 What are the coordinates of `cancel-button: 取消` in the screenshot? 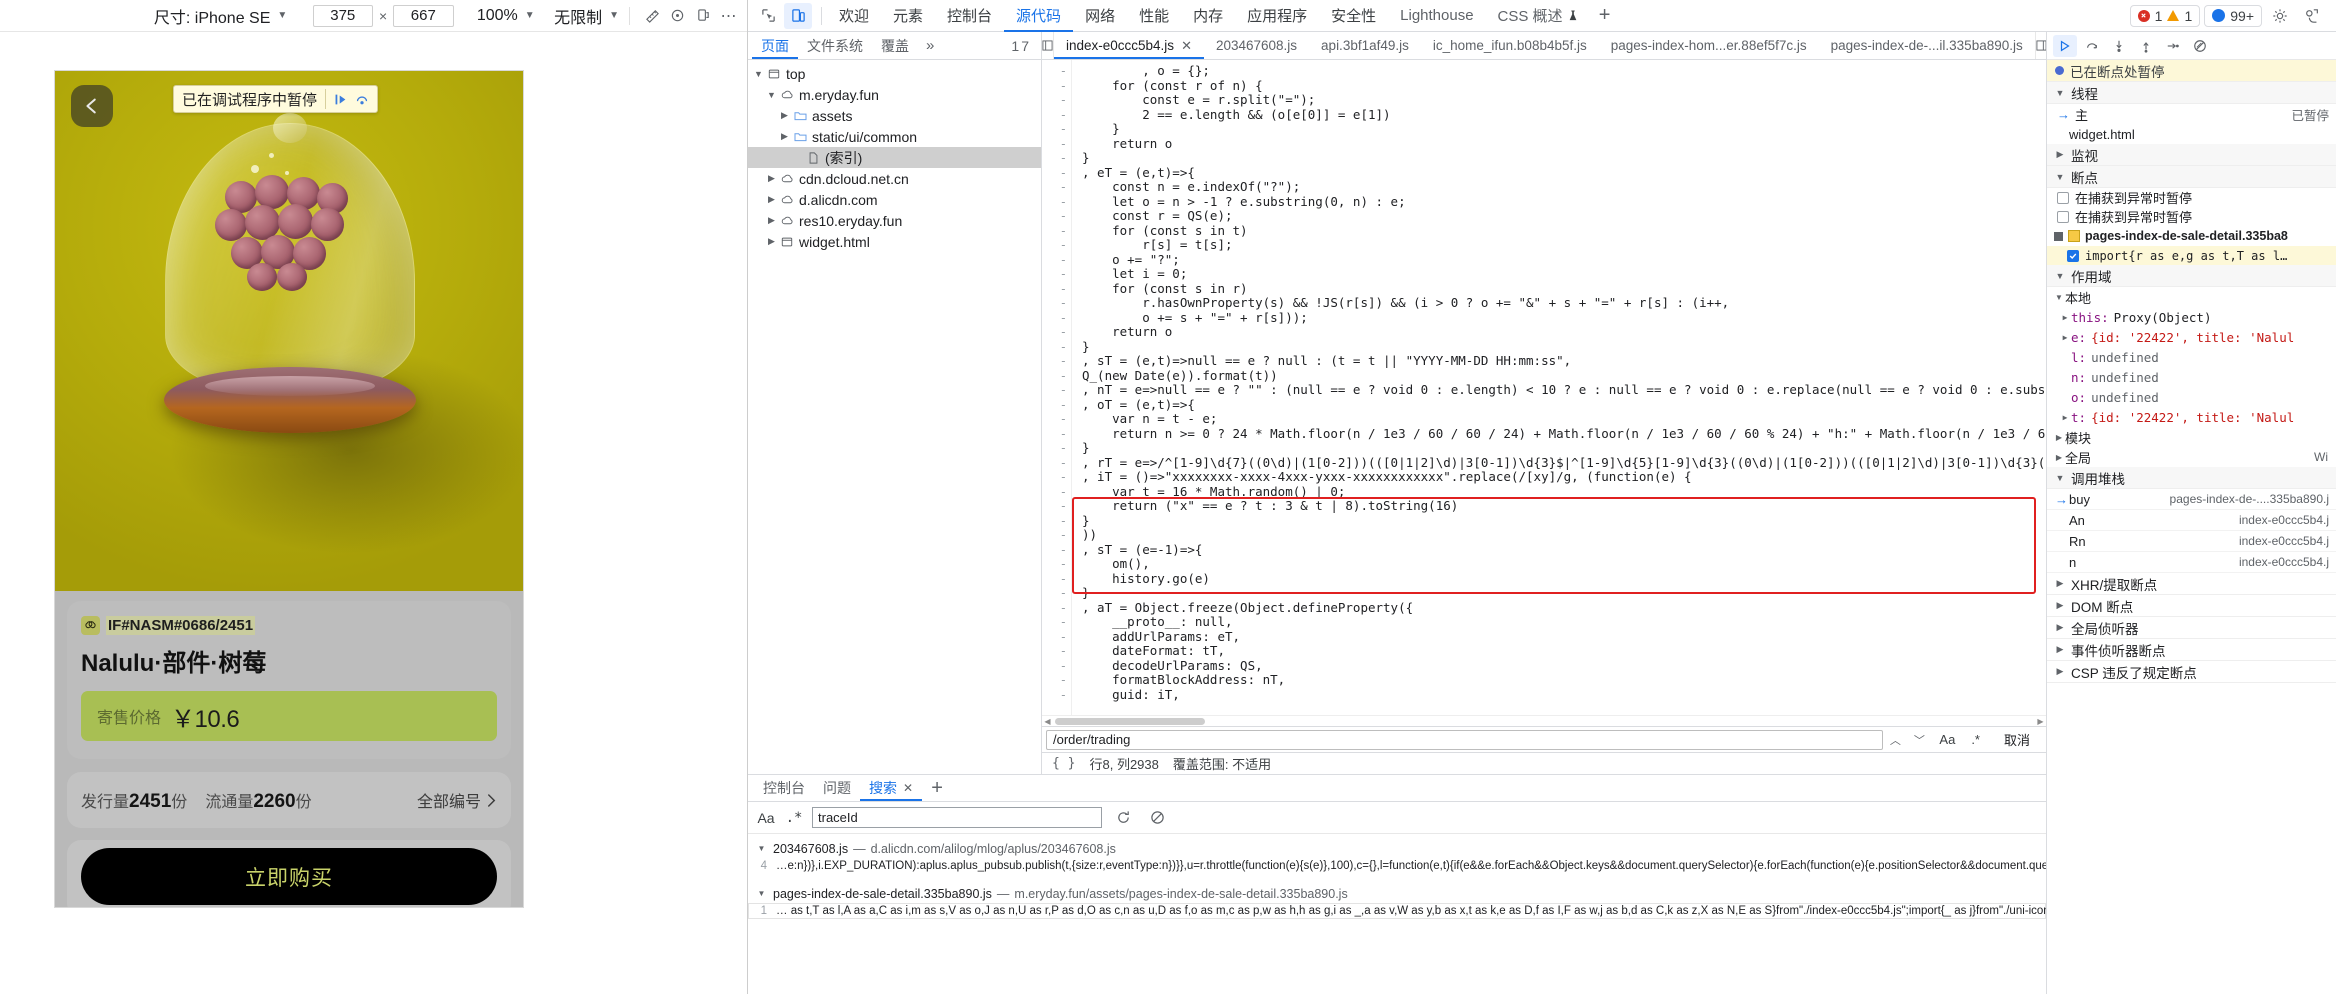 It's located at (2017, 740).